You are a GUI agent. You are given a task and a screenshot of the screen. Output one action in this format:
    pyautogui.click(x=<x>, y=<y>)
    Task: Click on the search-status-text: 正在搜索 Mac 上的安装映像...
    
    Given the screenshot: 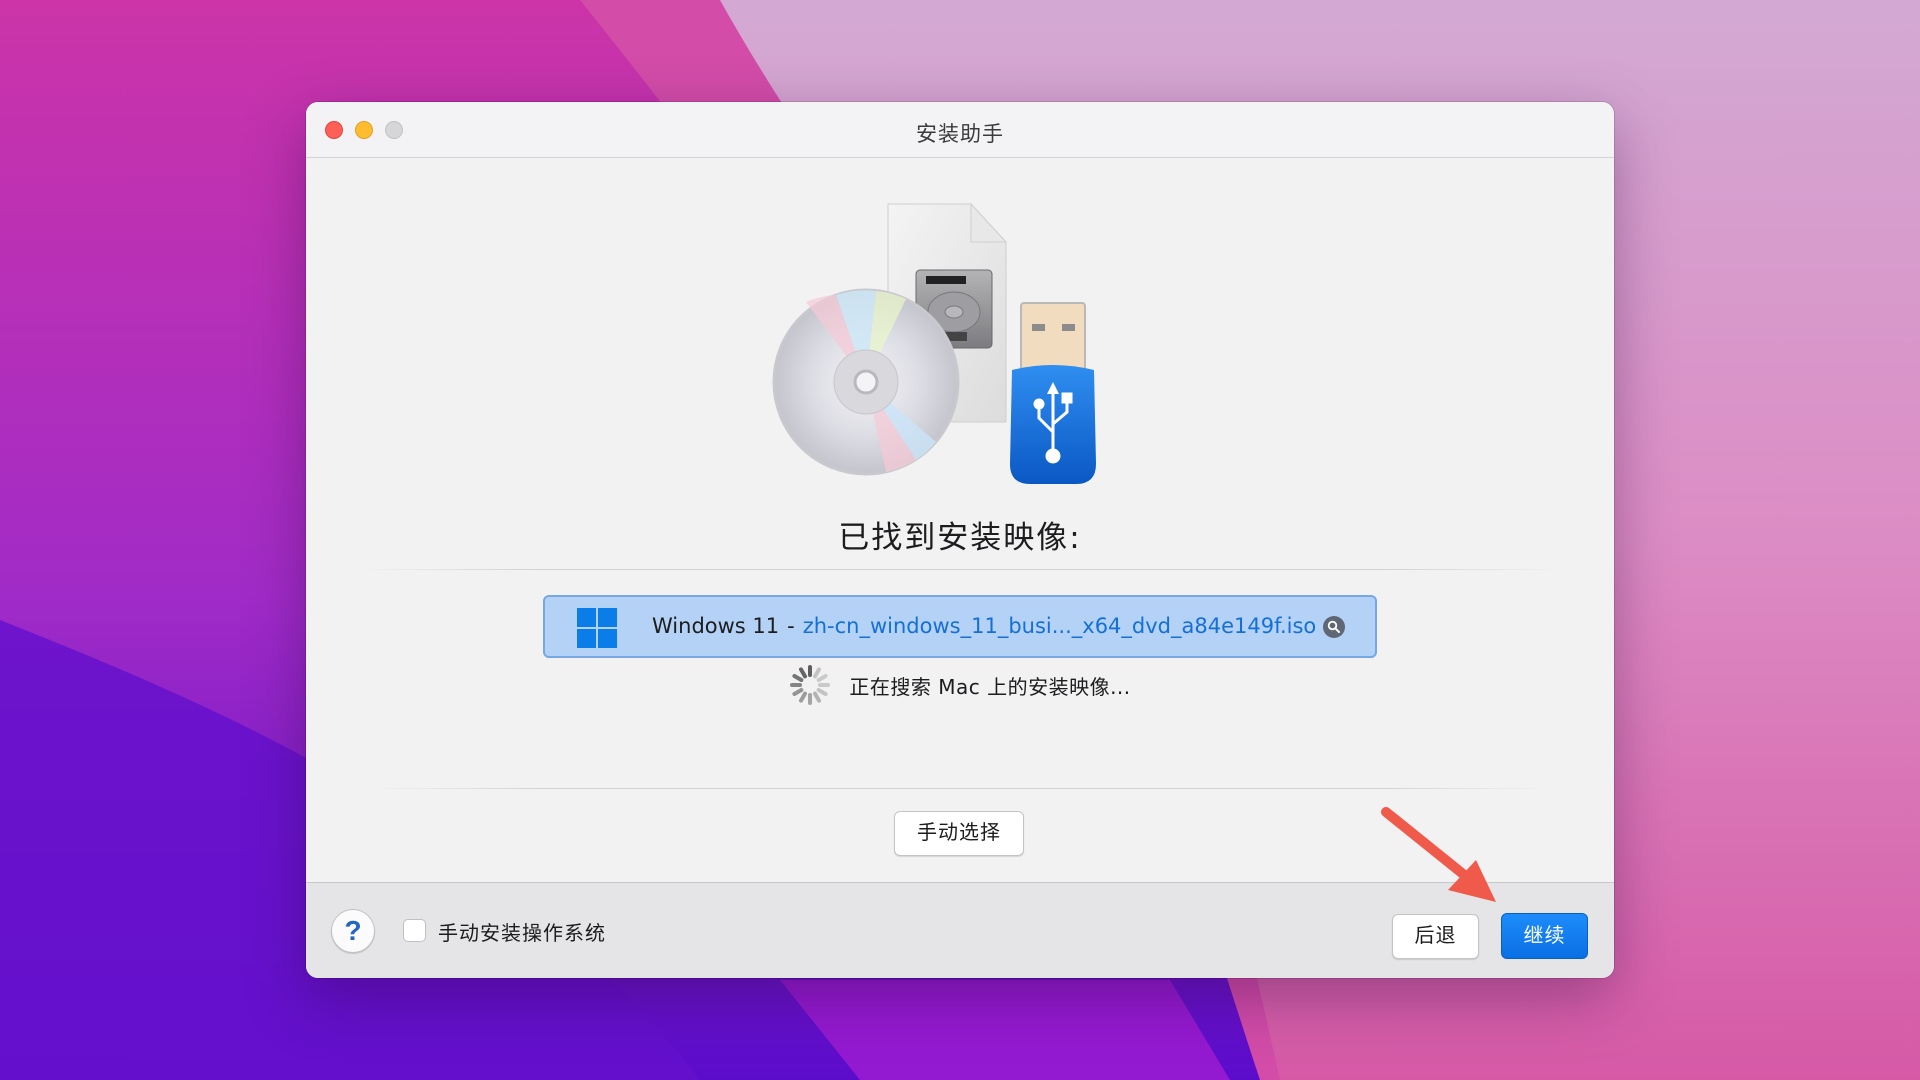 What is the action you would take?
    pyautogui.click(x=990, y=686)
    